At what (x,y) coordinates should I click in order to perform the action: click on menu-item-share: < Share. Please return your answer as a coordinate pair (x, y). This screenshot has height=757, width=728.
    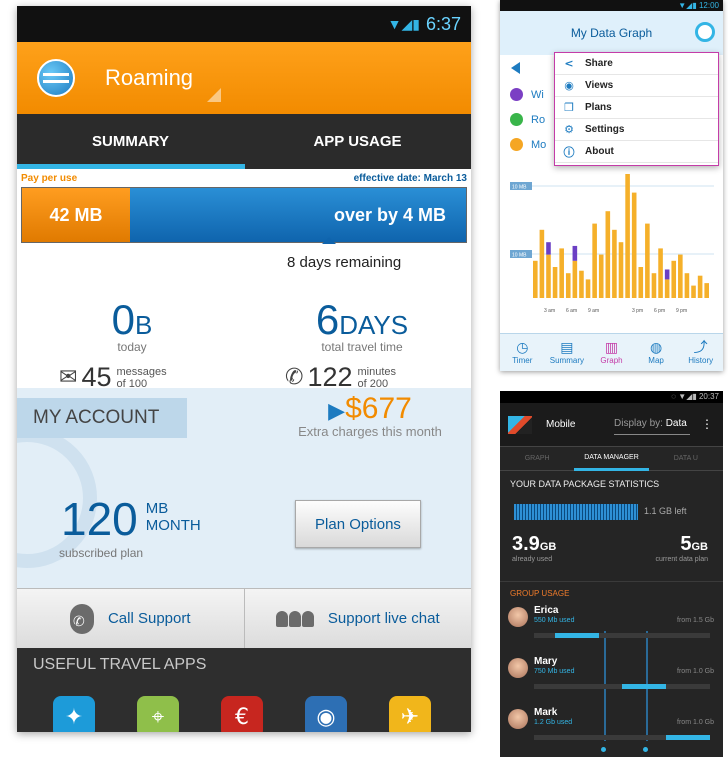
    Looking at the image, I should click on (636, 64).